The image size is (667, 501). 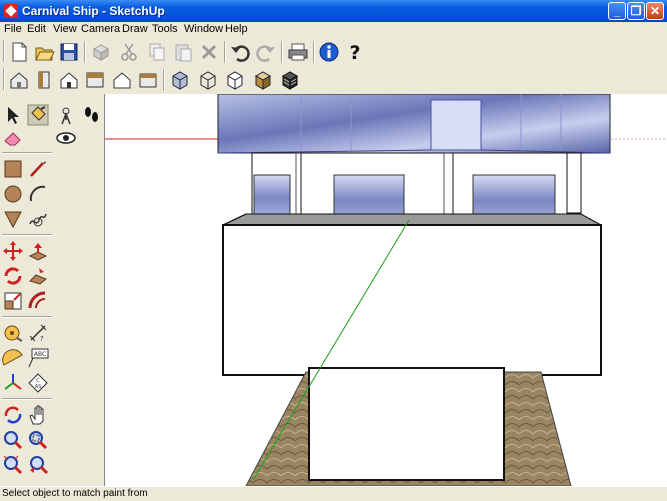 What do you see at coordinates (38, 194) in the screenshot?
I see `arc-icon` at bounding box center [38, 194].